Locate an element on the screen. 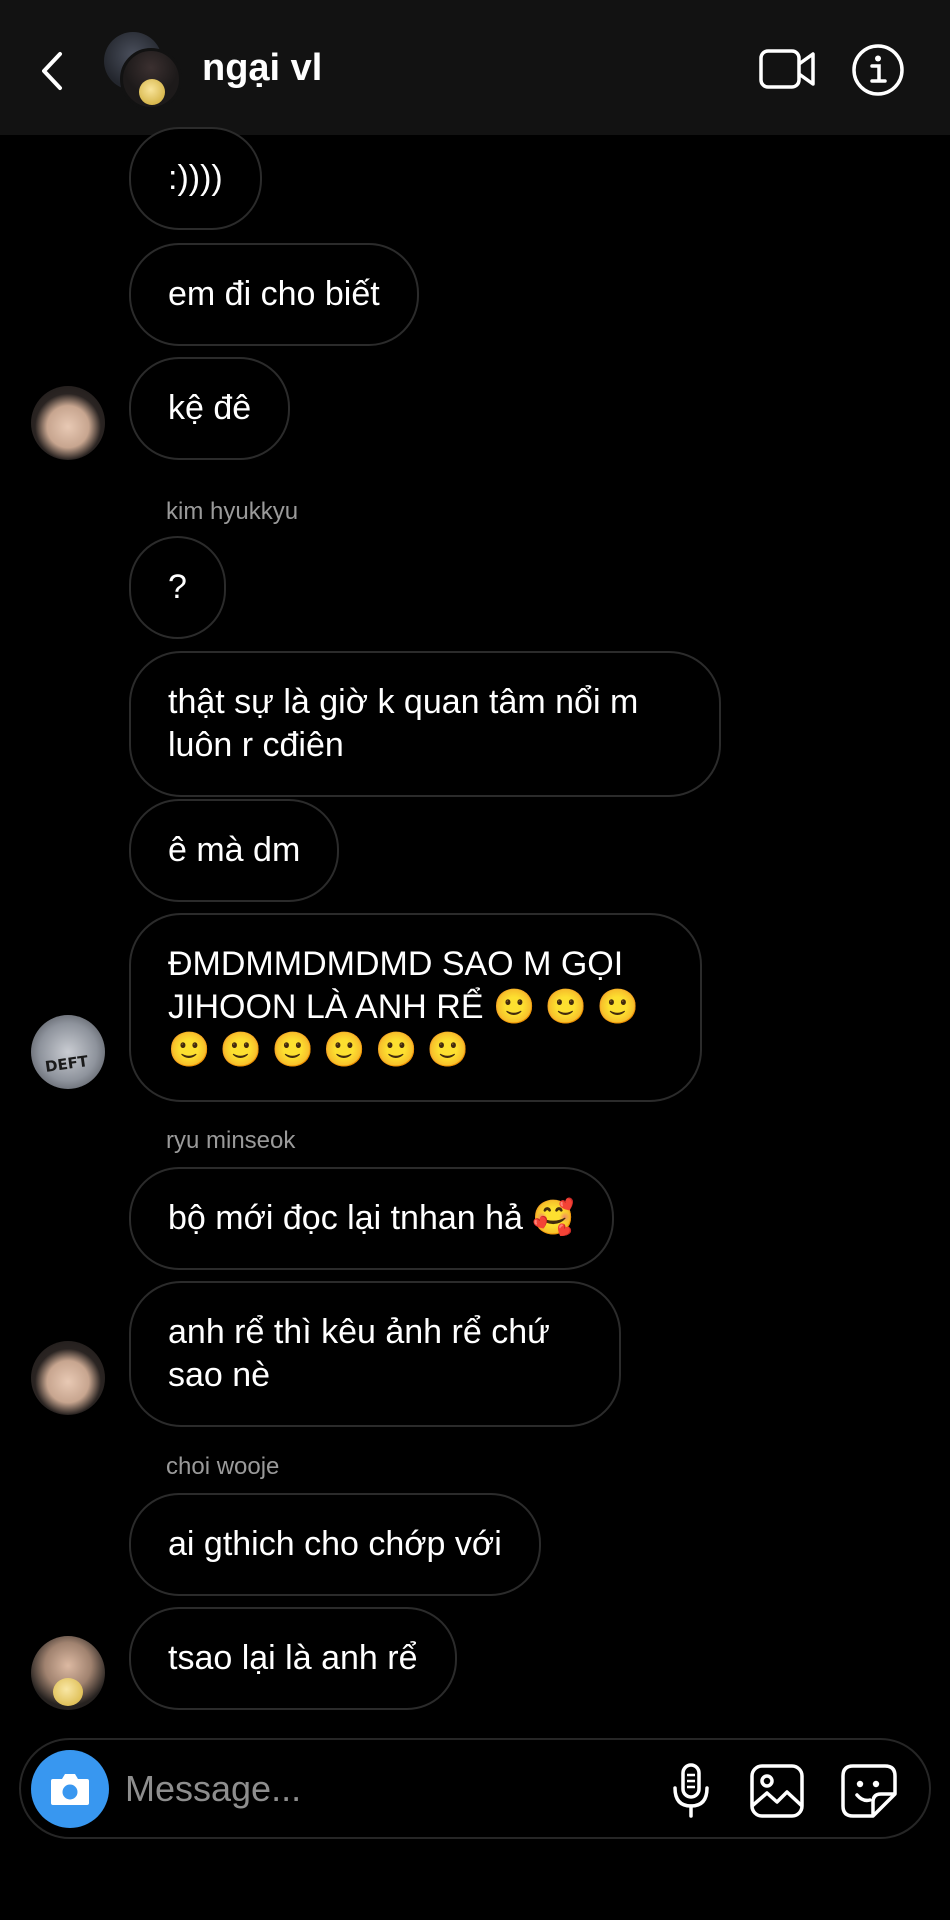  message-text: em đi cho biết is located at coordinates (274, 294).